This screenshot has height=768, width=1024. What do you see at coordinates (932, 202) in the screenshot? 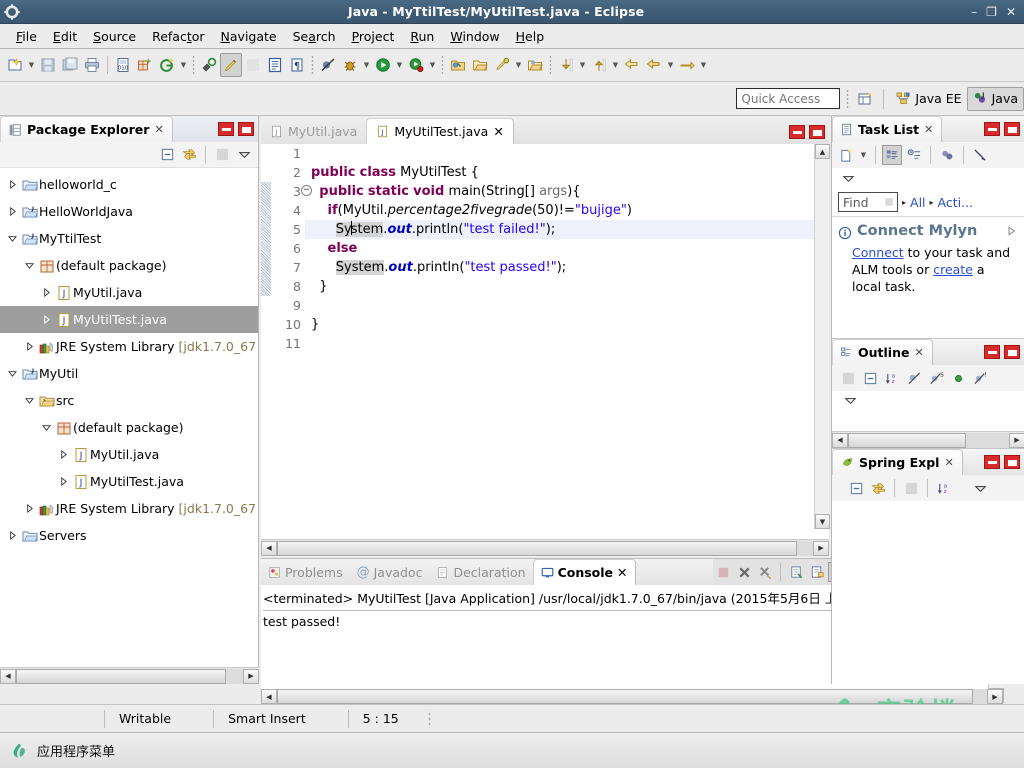
I see `filter-active-arrow: ▸` at bounding box center [932, 202].